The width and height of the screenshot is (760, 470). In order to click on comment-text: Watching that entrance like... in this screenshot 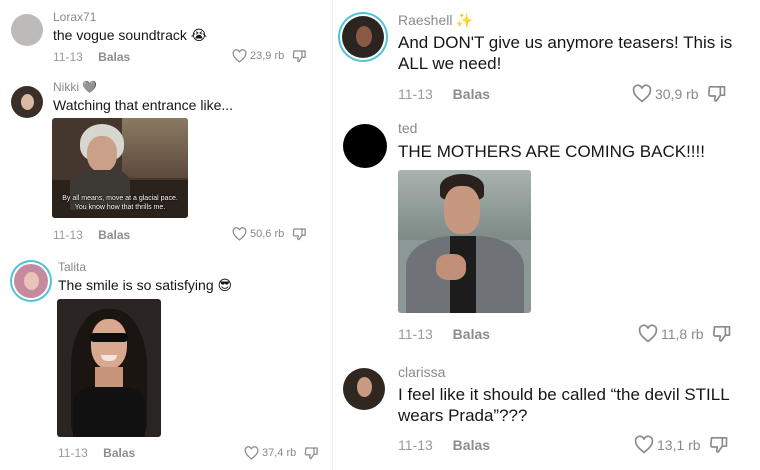, I will do `click(143, 105)`.